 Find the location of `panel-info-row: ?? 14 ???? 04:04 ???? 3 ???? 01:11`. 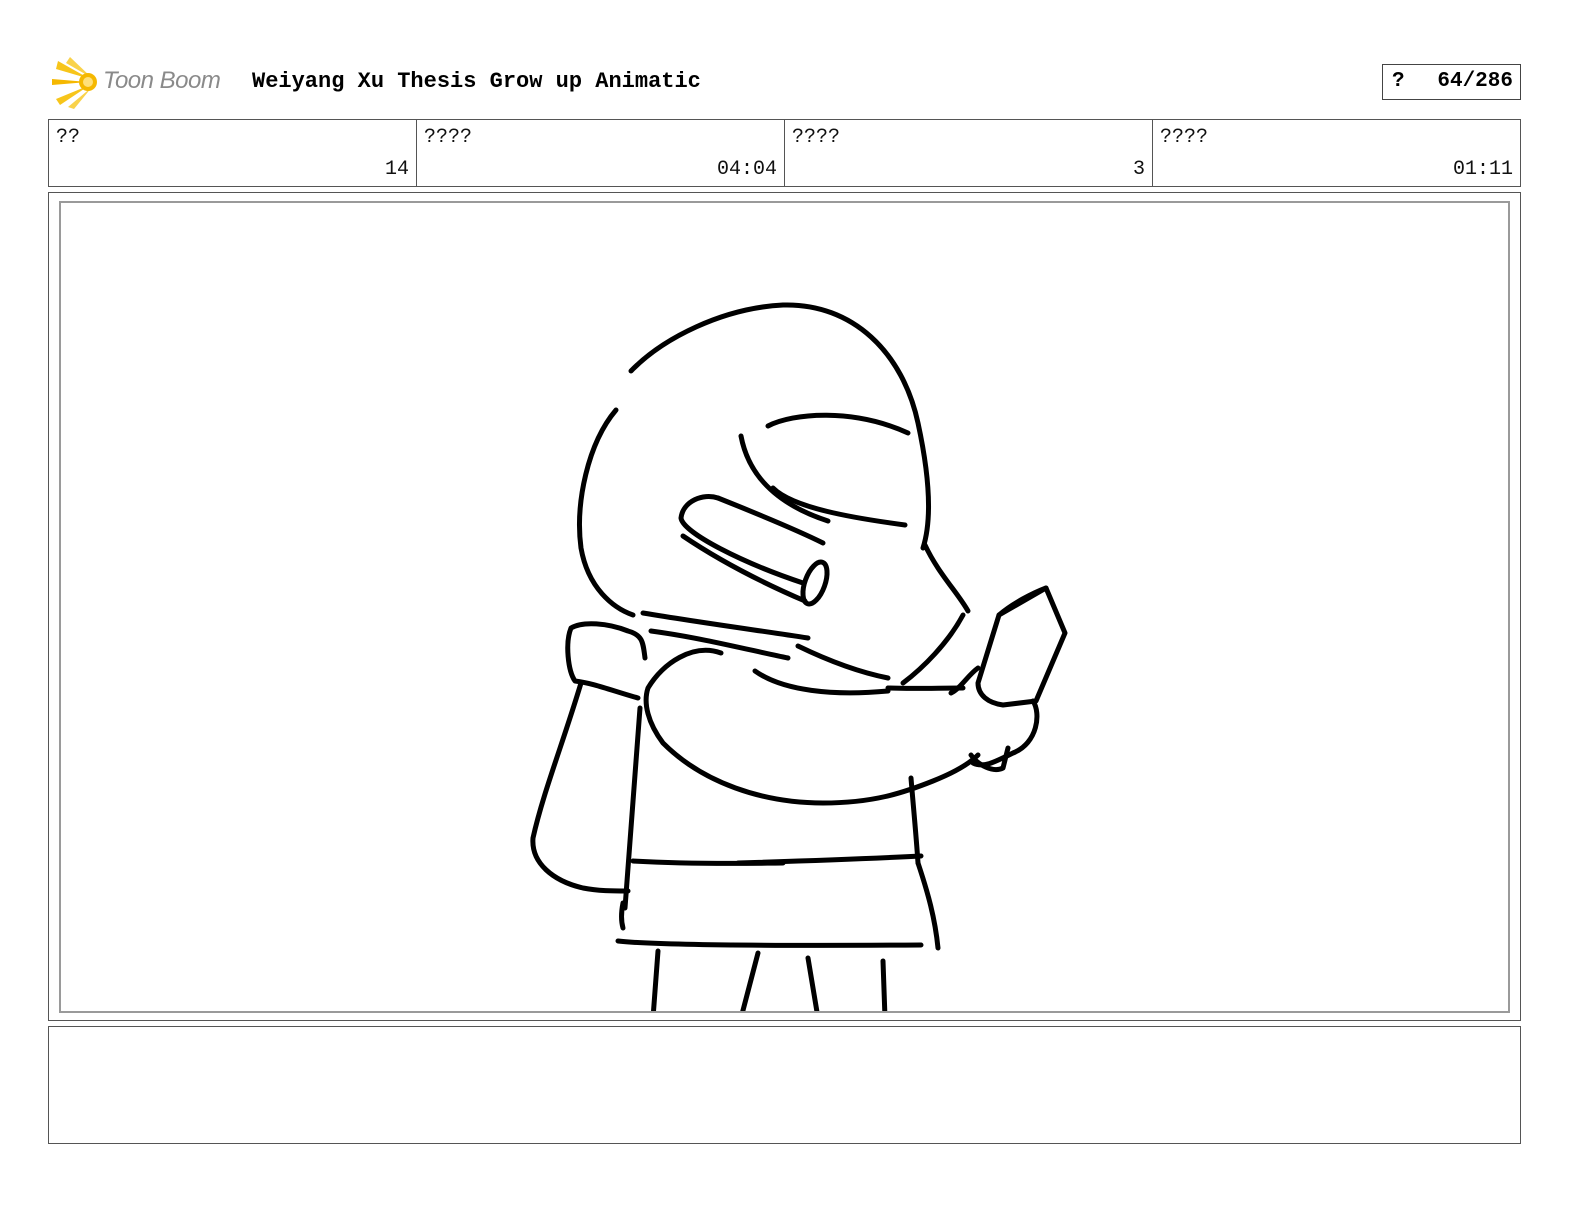

panel-info-row: ?? 14 ???? 04:04 ???? 3 ???? 01:11 is located at coordinates (784, 153).